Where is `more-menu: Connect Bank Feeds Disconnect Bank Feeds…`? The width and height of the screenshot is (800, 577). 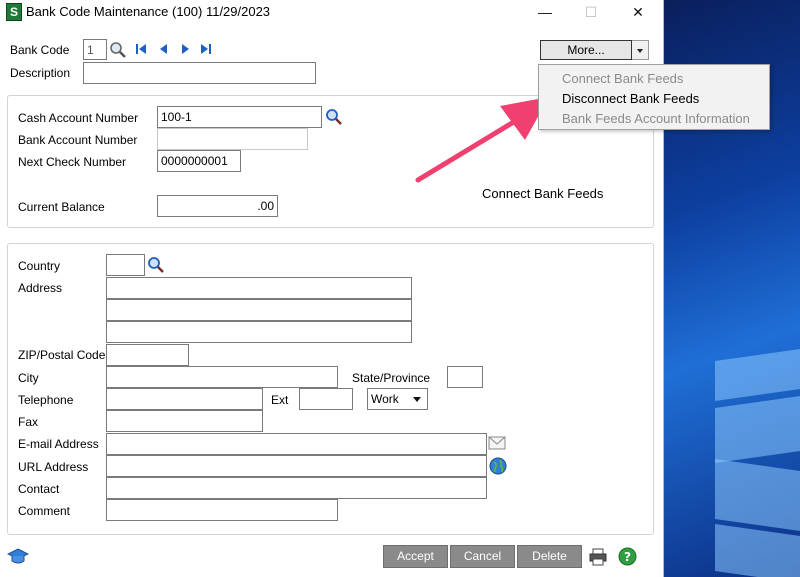
more-menu: Connect Bank Feeds Disconnect Bank Feeds… is located at coordinates (654, 97).